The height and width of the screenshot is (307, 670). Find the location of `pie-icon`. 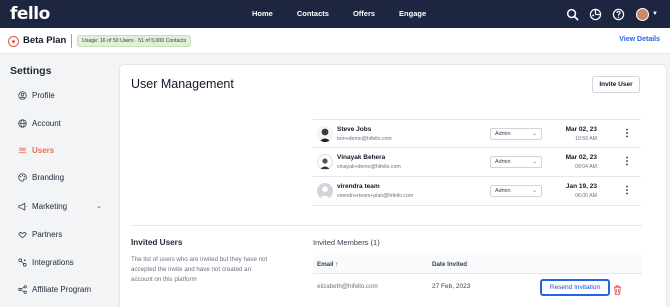

pie-icon is located at coordinates (595, 14).